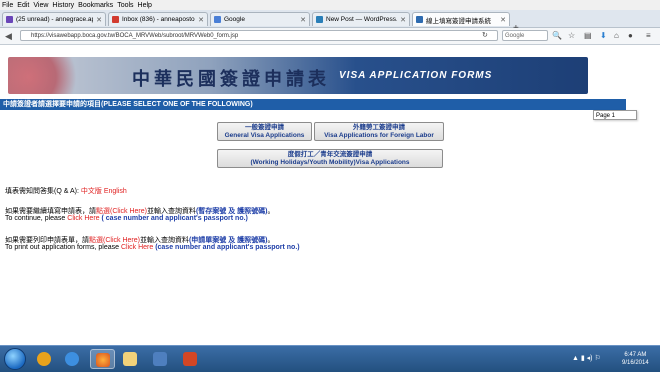  I want to click on qa-english-link: English, so click(115, 191).